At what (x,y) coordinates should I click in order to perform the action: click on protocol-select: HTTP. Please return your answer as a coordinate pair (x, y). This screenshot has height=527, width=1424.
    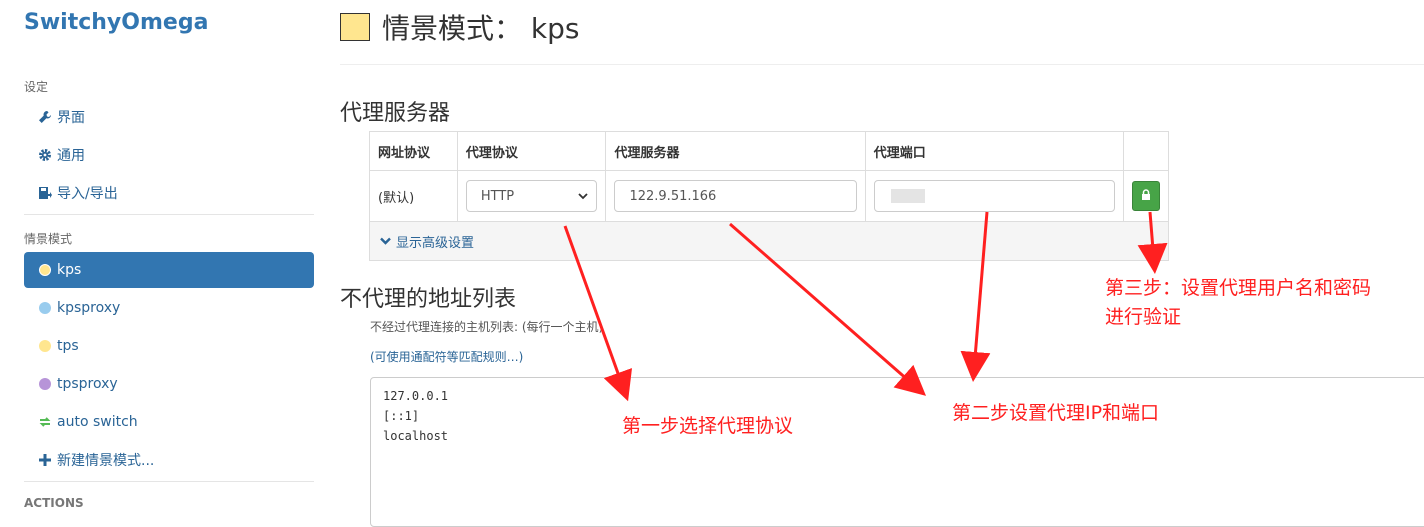
    Looking at the image, I should click on (531, 196).